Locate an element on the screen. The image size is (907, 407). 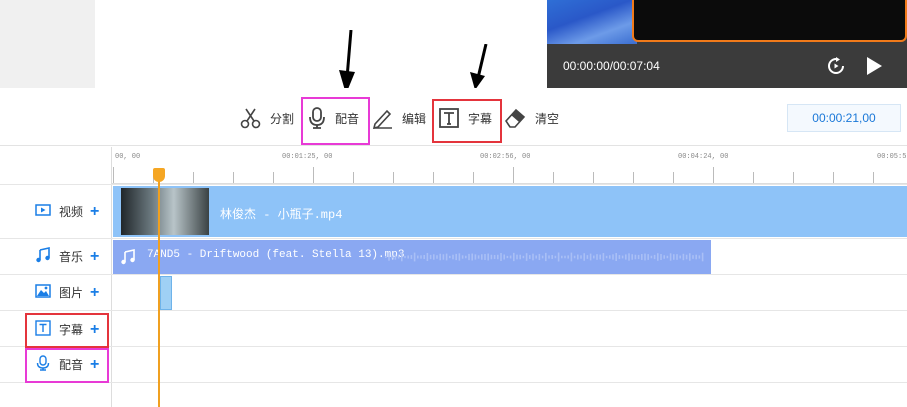
track-label: 图片 is located at coordinates (71, 293).